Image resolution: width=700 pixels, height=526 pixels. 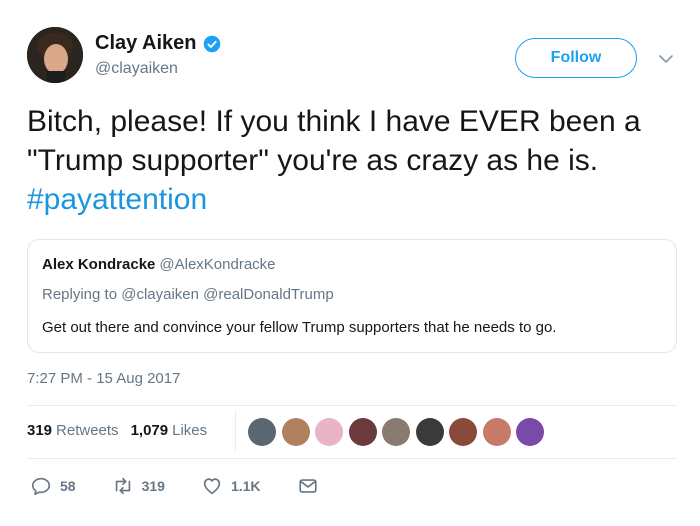 I want to click on likes-count: 1,079, so click(x=150, y=430).